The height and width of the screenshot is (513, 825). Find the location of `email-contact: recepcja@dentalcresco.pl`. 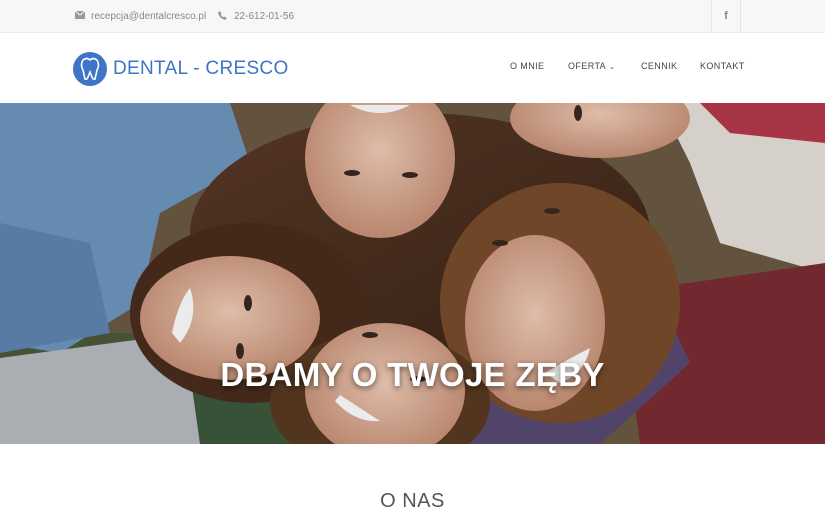

email-contact: recepcja@dentalcresco.pl is located at coordinates (140, 16).